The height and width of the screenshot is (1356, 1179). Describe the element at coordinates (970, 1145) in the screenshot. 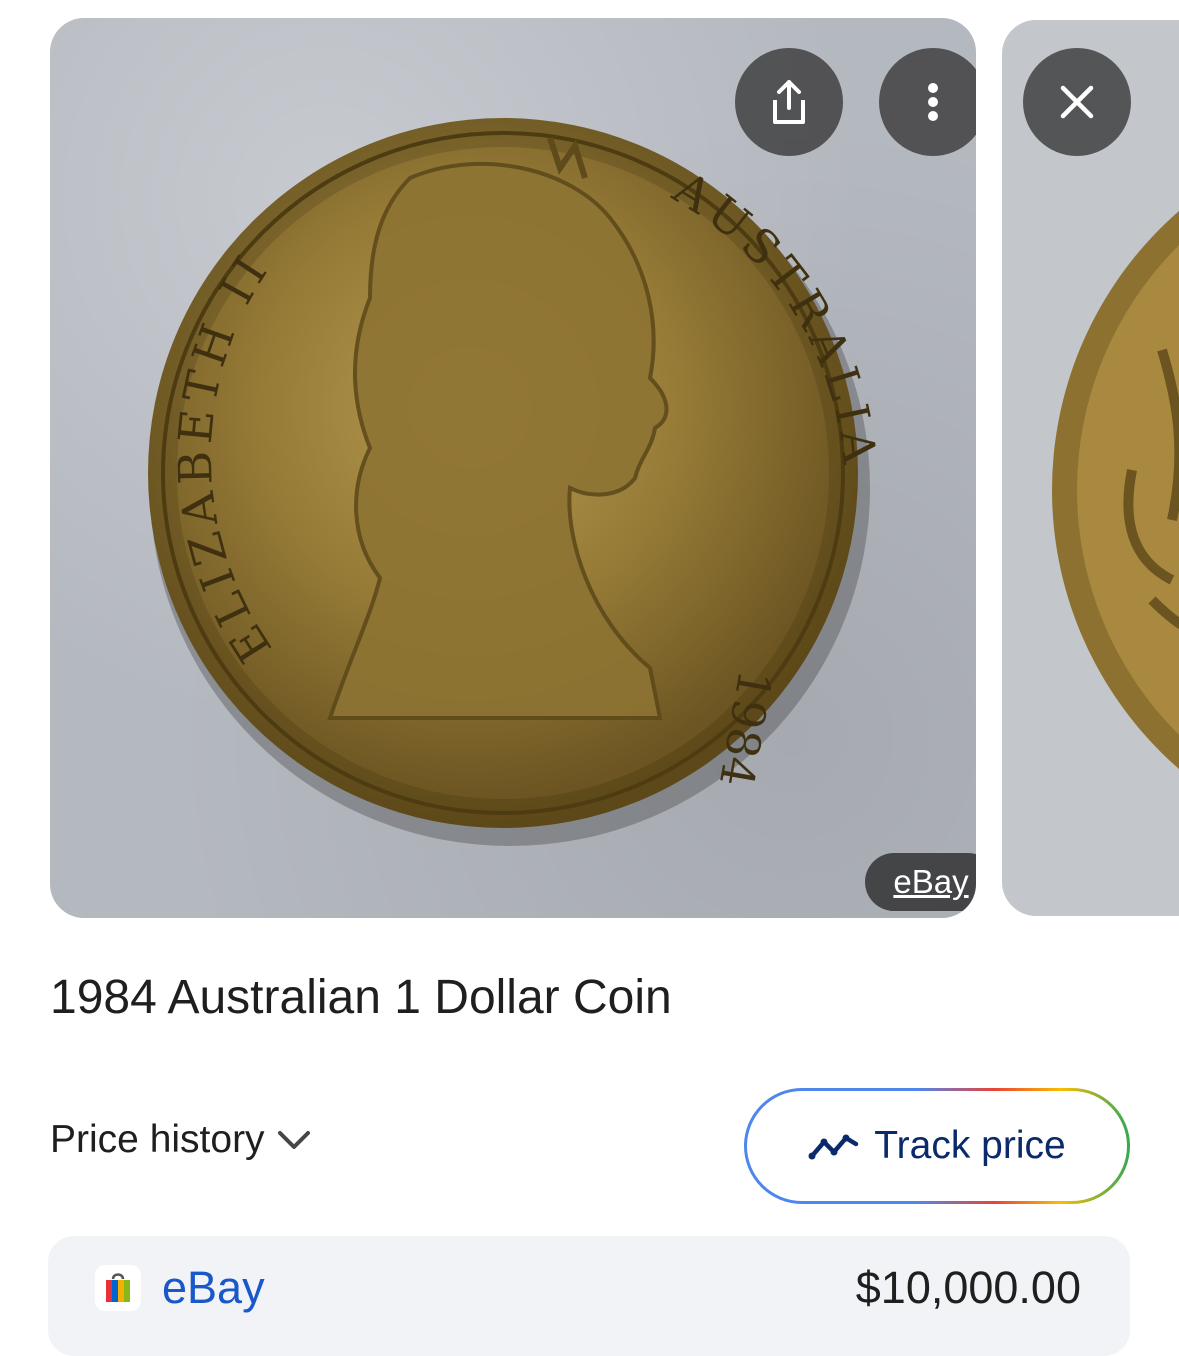

I see `track-price-label: Track price` at that location.